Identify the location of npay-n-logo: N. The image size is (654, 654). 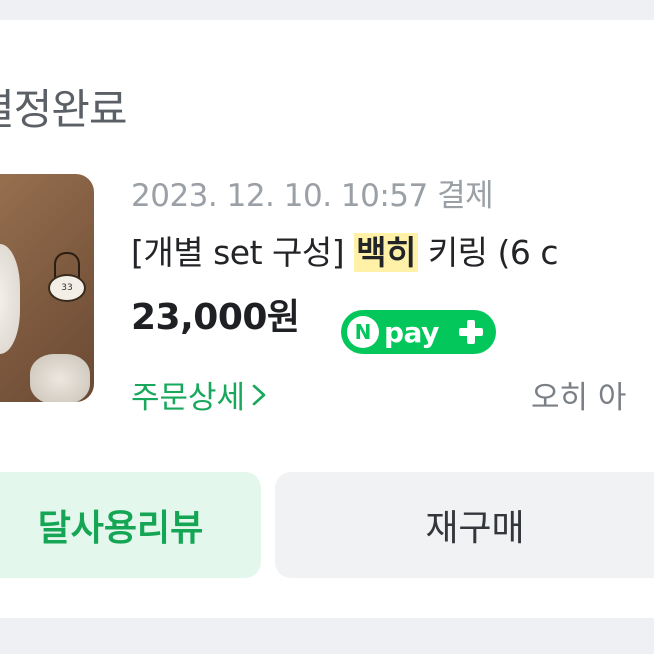
(363, 332).